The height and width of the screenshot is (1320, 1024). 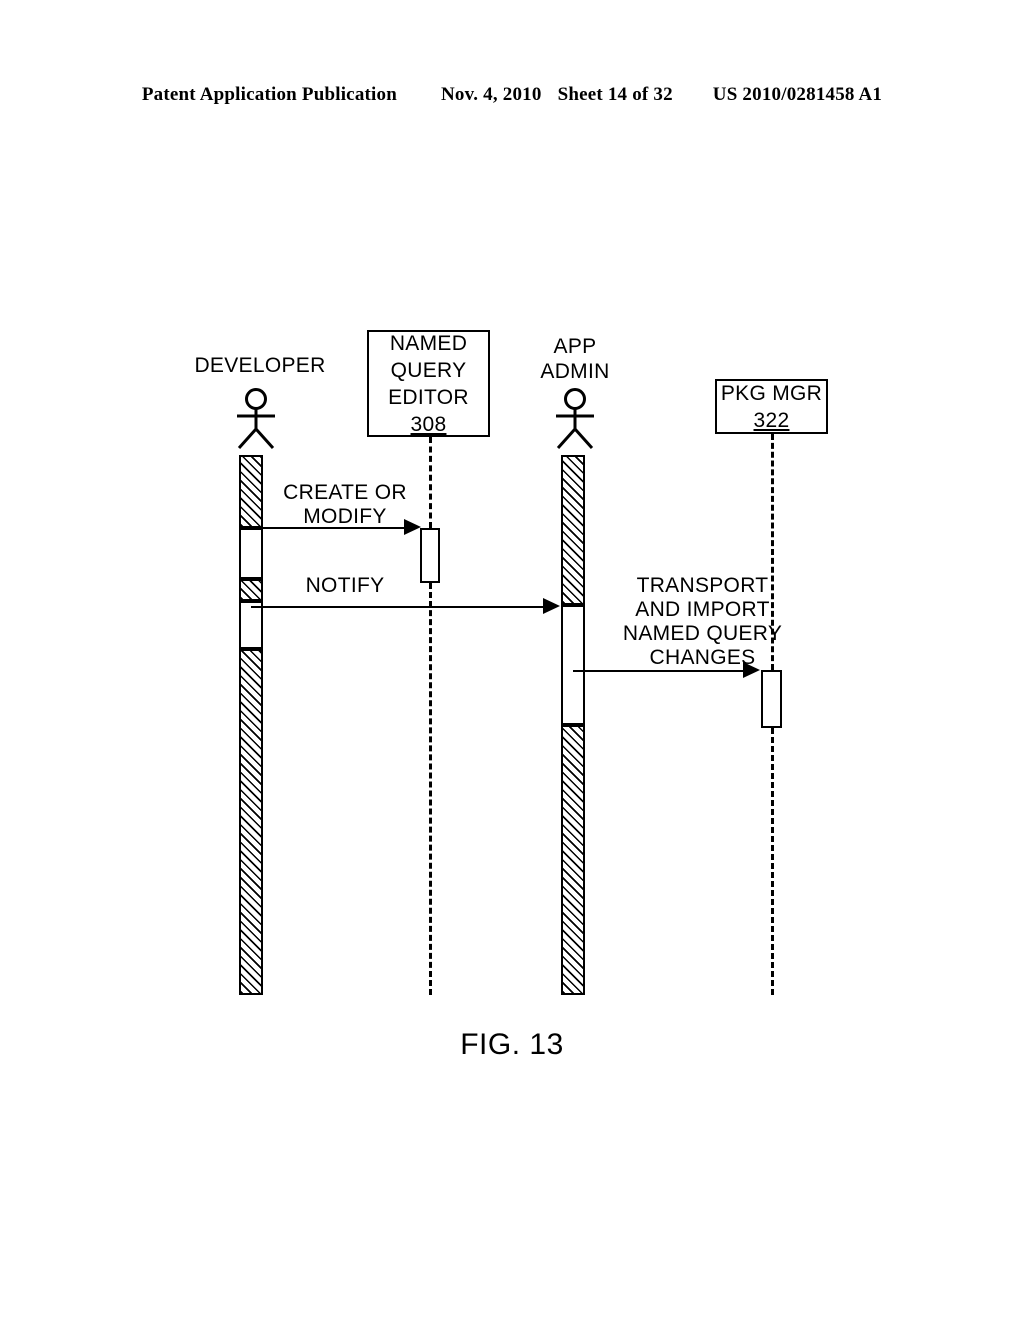 I want to click on object-box-ref-named-query-editor: 308, so click(x=428, y=424).